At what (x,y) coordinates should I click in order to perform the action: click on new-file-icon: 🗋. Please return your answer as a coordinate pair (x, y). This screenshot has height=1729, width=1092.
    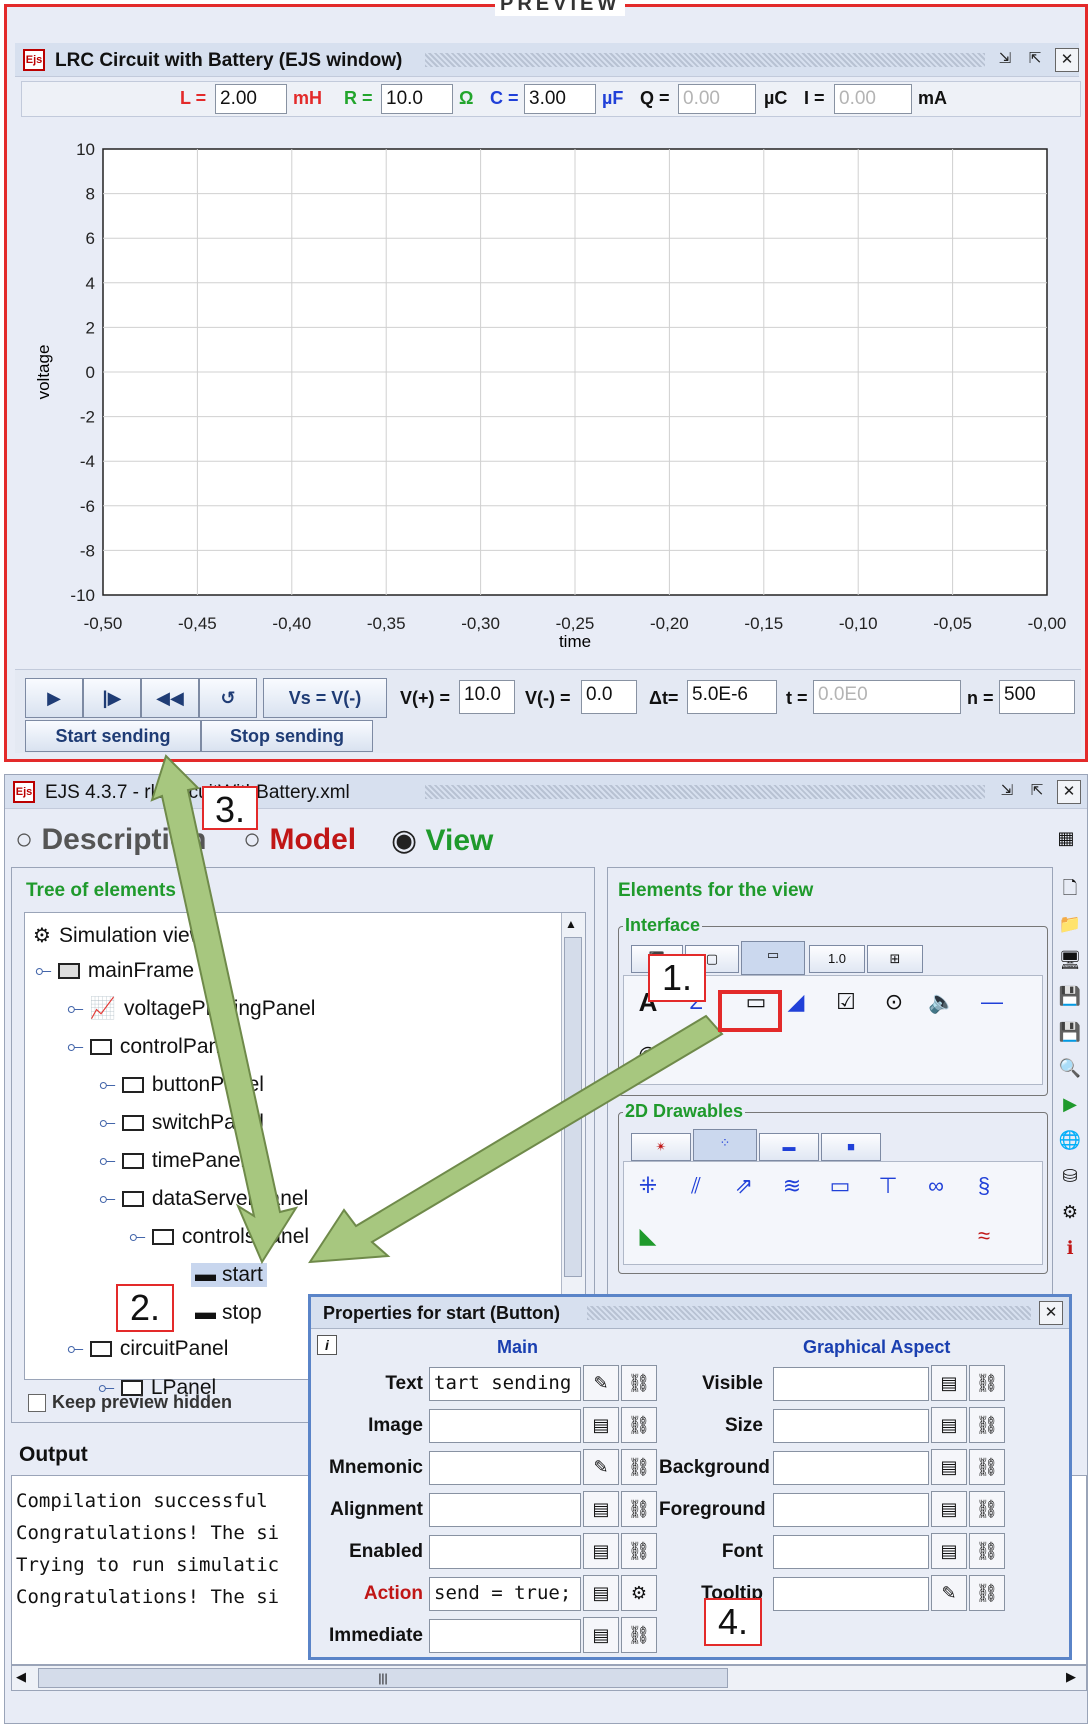
    Looking at the image, I should click on (1070, 888).